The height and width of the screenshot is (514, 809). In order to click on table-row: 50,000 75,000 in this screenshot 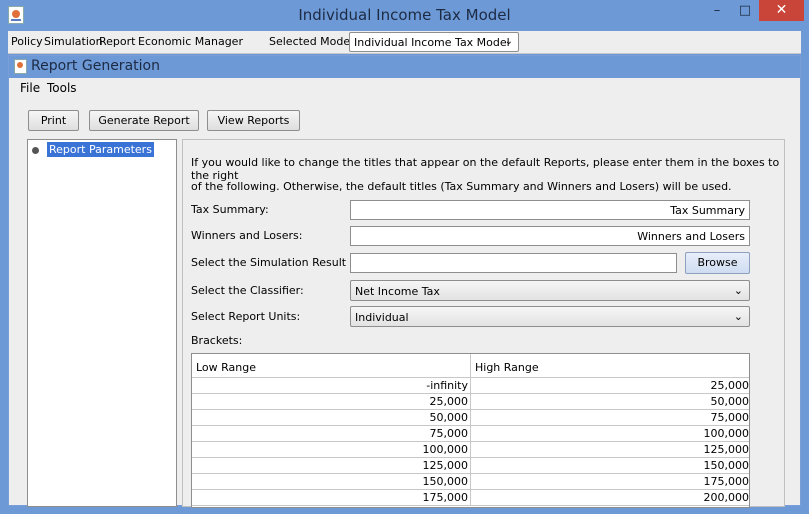, I will do `click(471, 418)`.